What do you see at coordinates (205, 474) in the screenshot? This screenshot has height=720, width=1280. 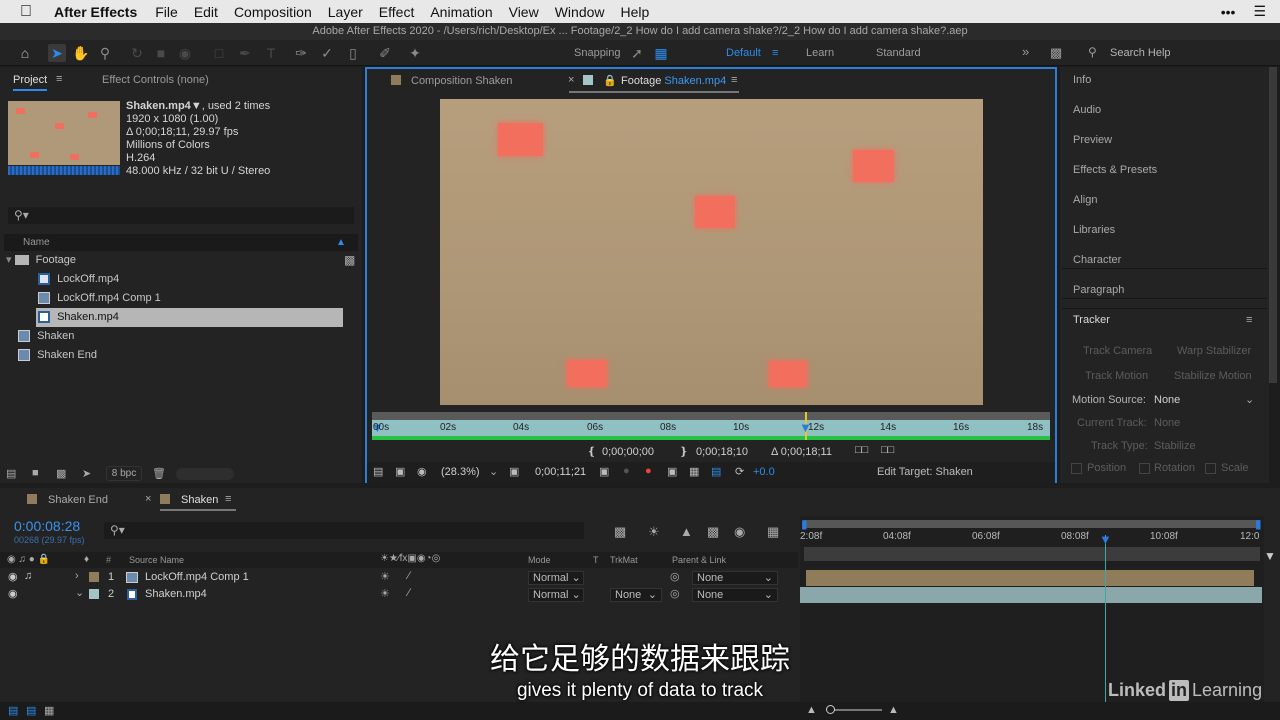 I see `thumbnail-slider` at bounding box center [205, 474].